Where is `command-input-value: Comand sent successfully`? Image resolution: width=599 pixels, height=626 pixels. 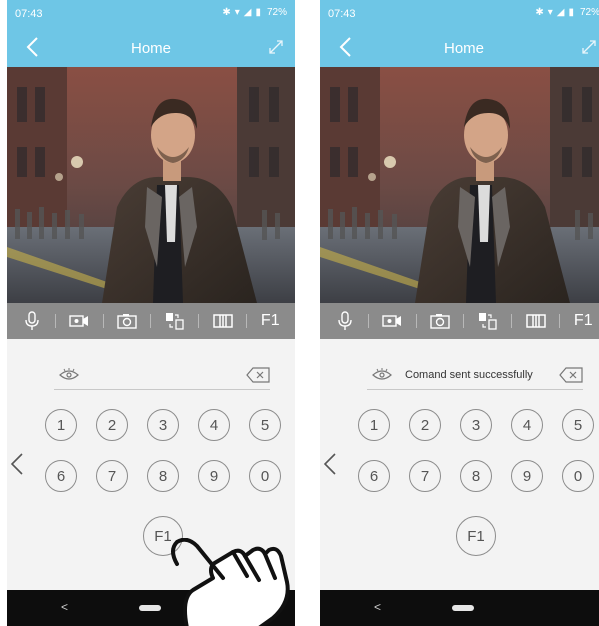
command-input-value: Comand sent successfully is located at coordinates (469, 375).